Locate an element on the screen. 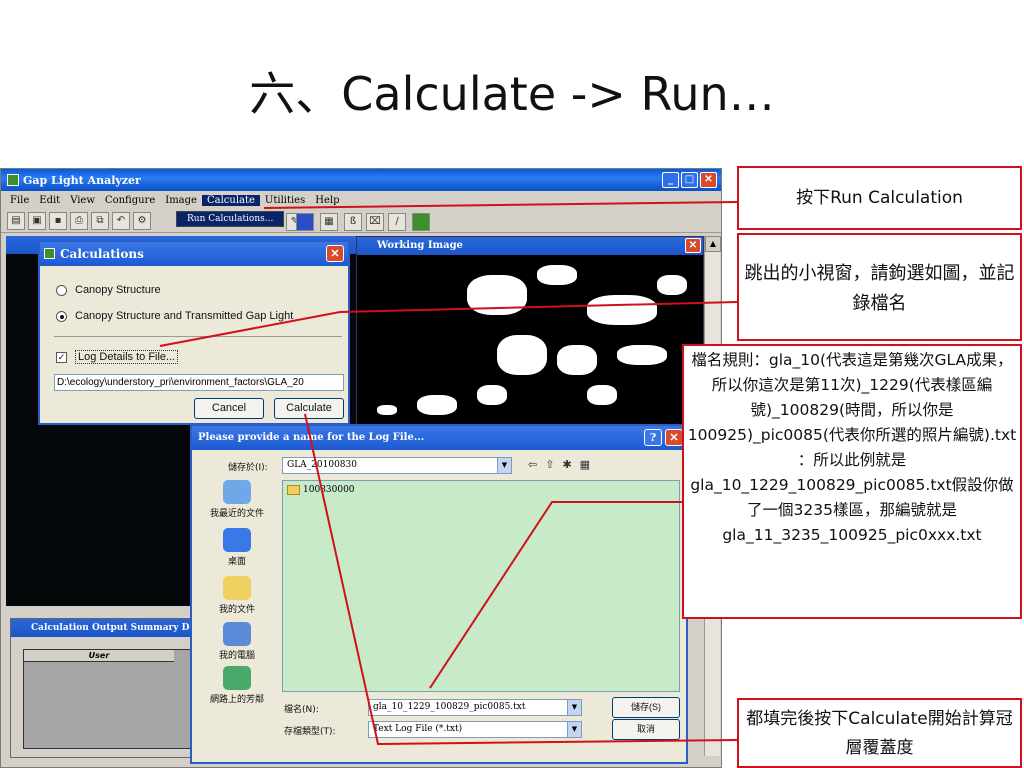  menu-view: View is located at coordinates (82, 200).